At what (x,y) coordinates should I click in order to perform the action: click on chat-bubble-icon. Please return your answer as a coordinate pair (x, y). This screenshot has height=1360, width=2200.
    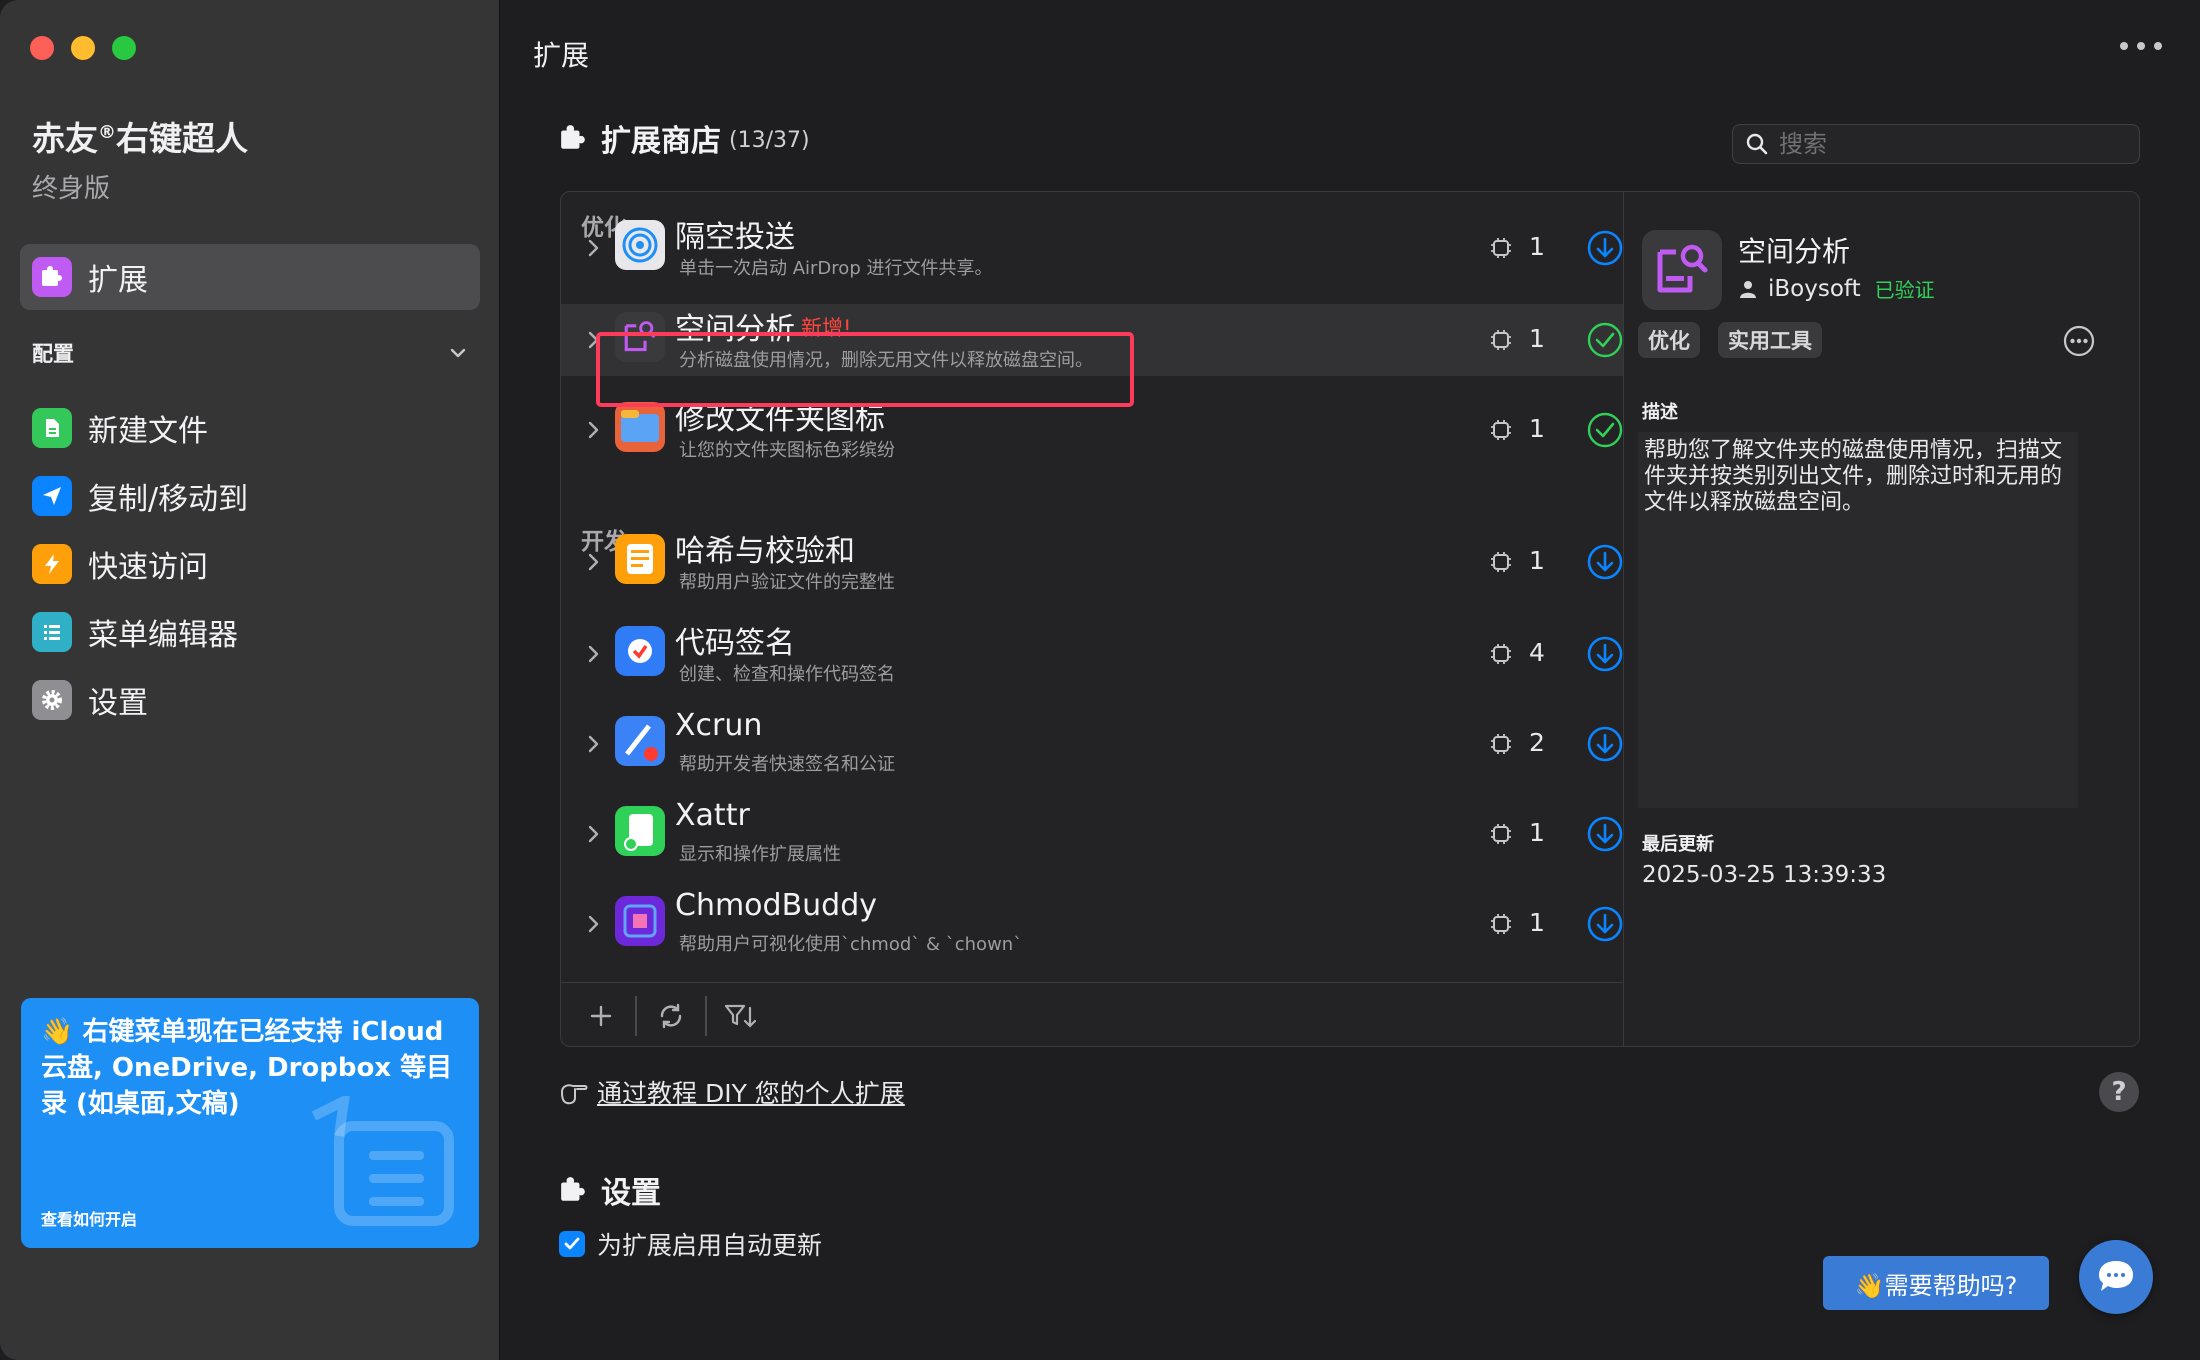
    Looking at the image, I should click on (2116, 1276).